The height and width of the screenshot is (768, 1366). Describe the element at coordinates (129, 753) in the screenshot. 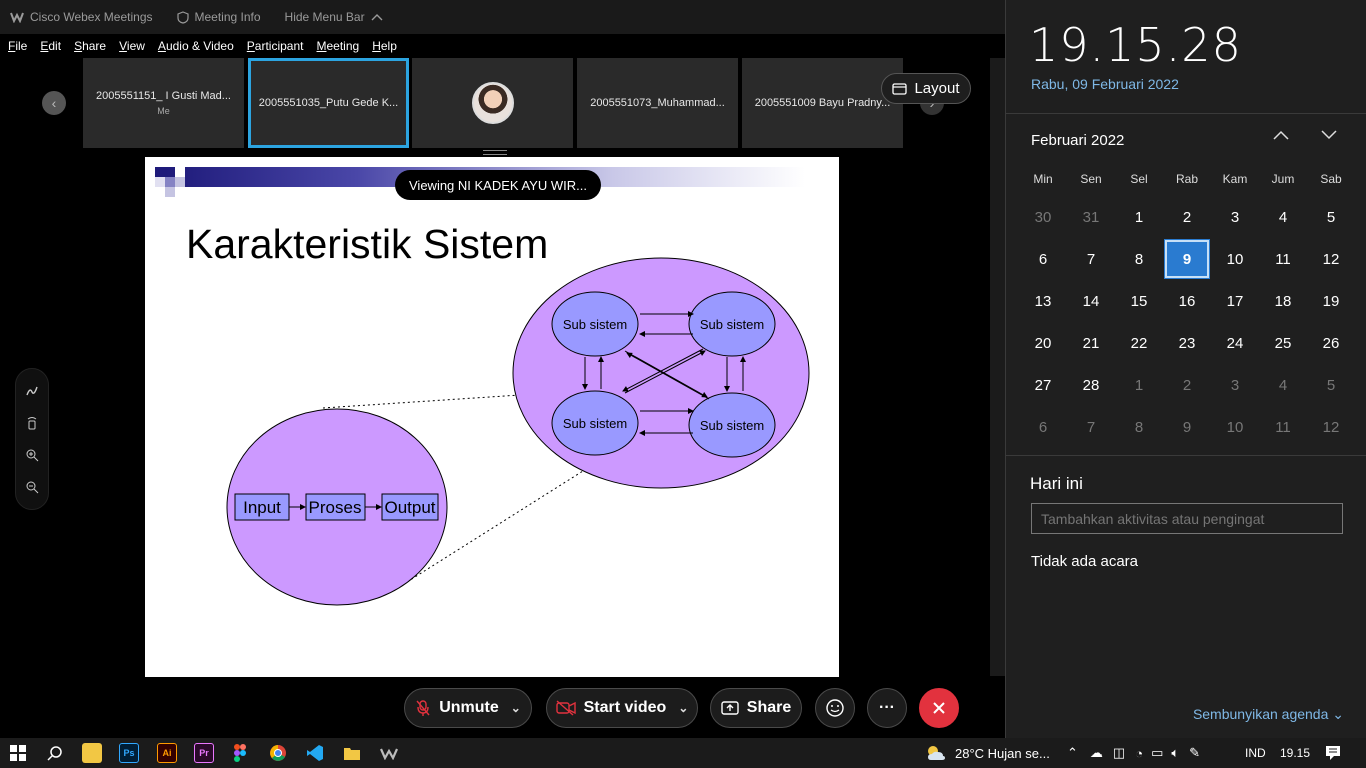

I see `photoshop-icon: Ps` at that location.